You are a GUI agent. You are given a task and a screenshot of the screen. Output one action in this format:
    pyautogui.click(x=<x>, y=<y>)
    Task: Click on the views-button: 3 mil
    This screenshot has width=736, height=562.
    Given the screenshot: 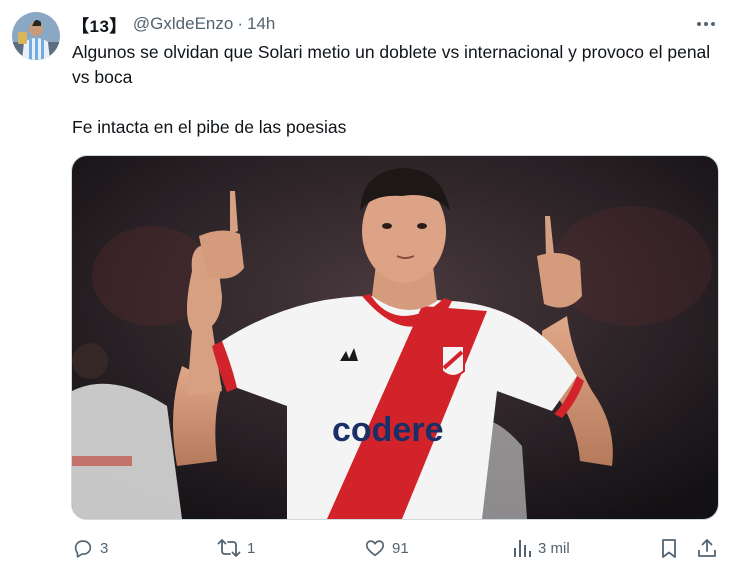 What is the action you would take?
    pyautogui.click(x=541, y=548)
    